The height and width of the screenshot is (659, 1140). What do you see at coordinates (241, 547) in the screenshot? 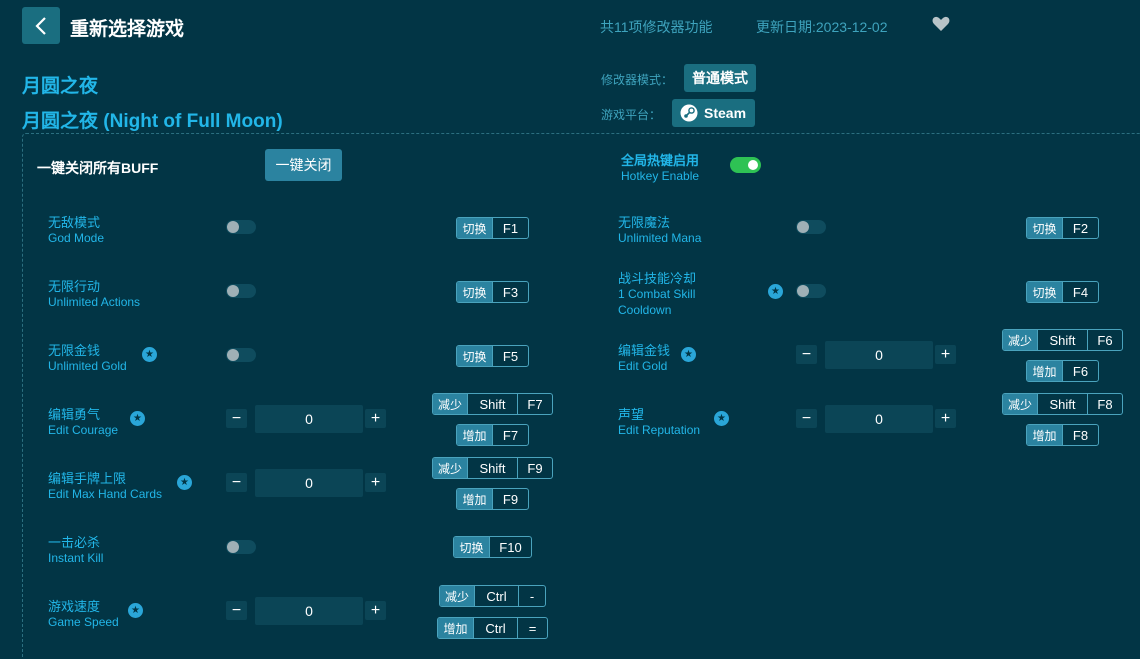
I see `instant-kill-toggle` at bounding box center [241, 547].